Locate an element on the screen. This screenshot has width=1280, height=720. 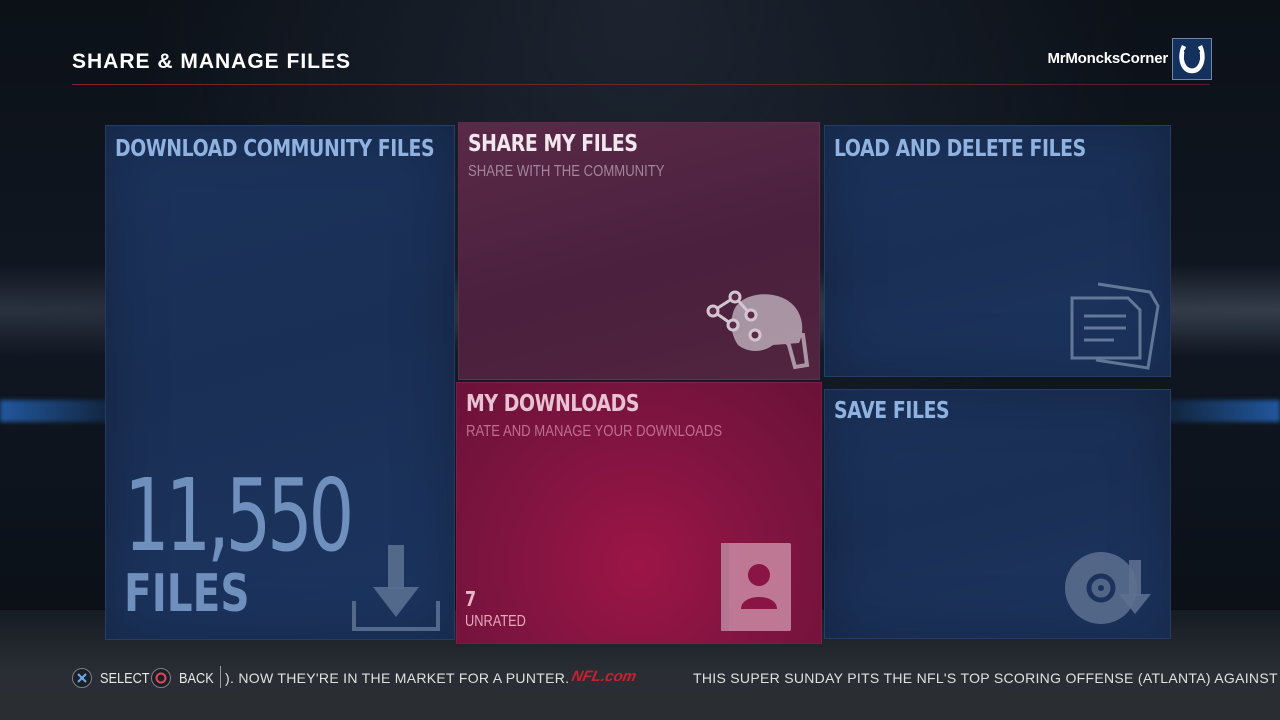
select-label: SELECT is located at coordinates (125, 678).